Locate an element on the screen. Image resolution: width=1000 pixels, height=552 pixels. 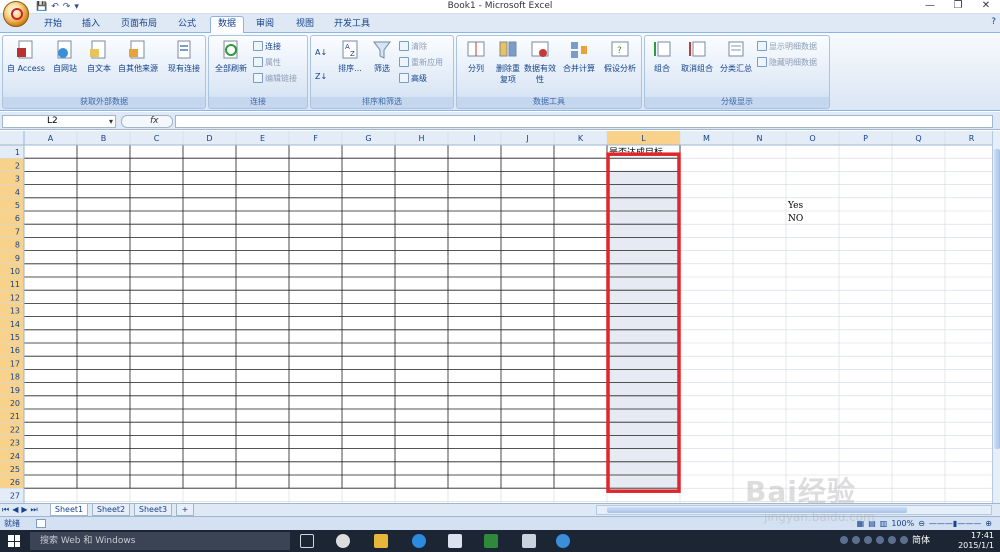
taskbar-search: 搜索 Web 和 Windows is located at coordinates (160, 541).